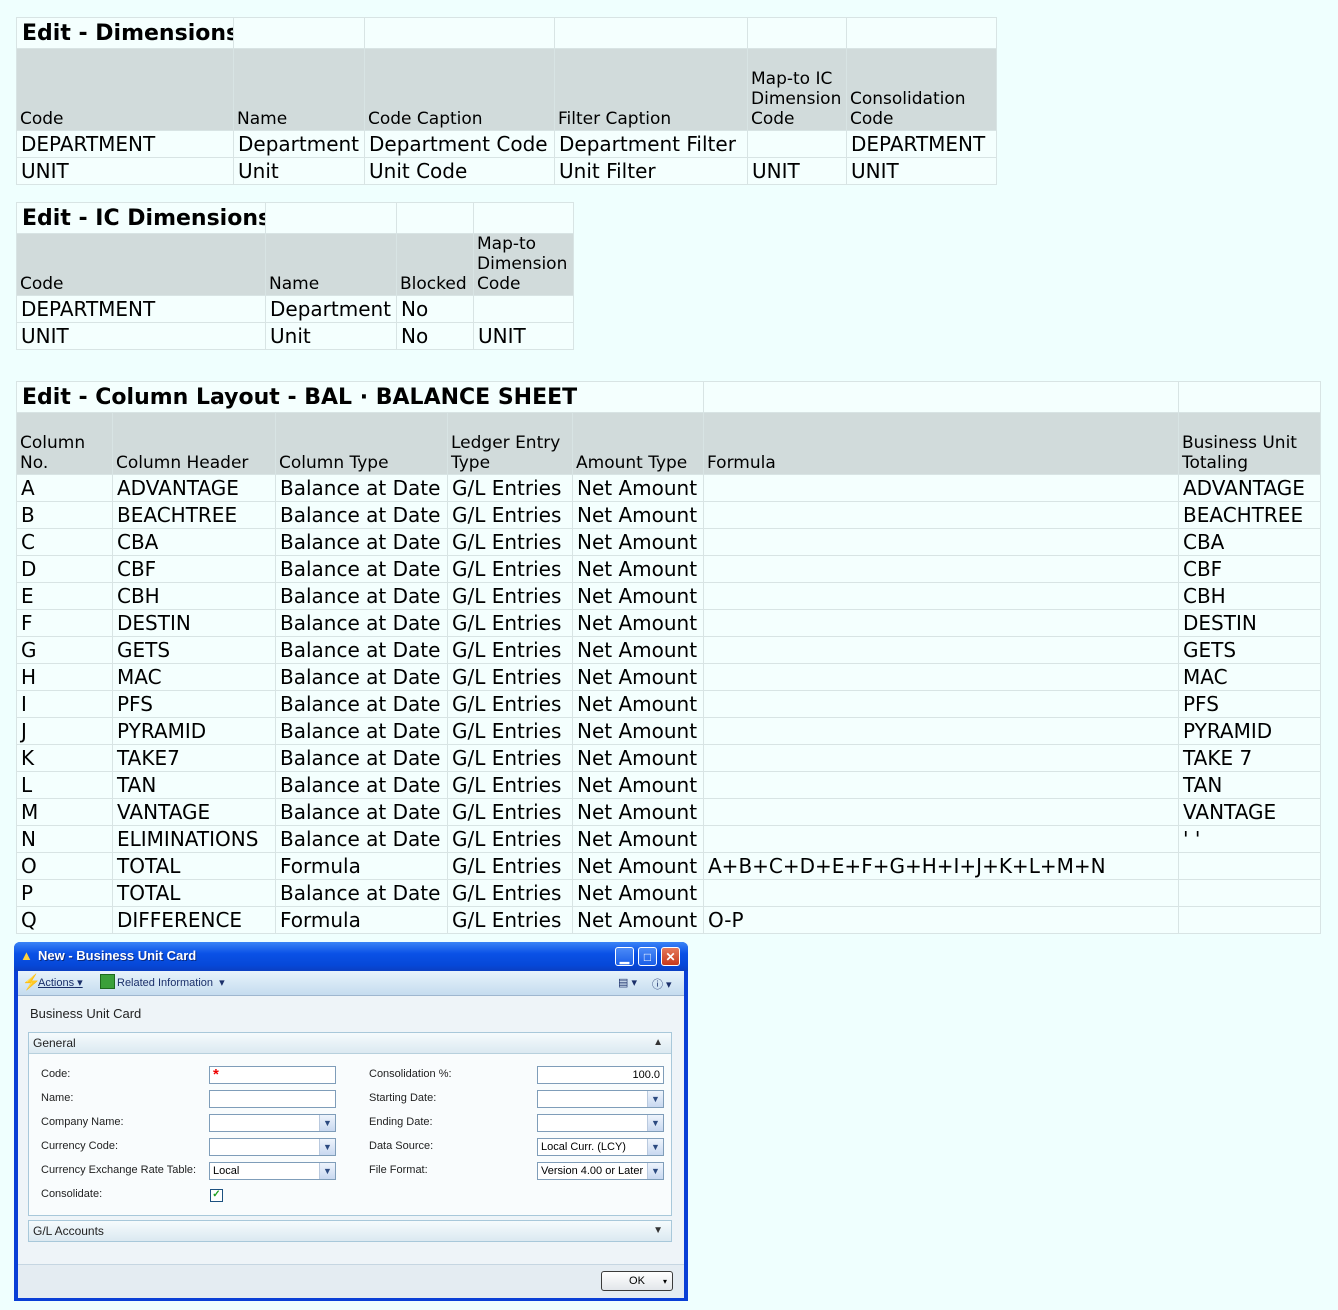  What do you see at coordinates (1249, 569) in the screenshot?
I see `table-cell: CBF` at bounding box center [1249, 569].